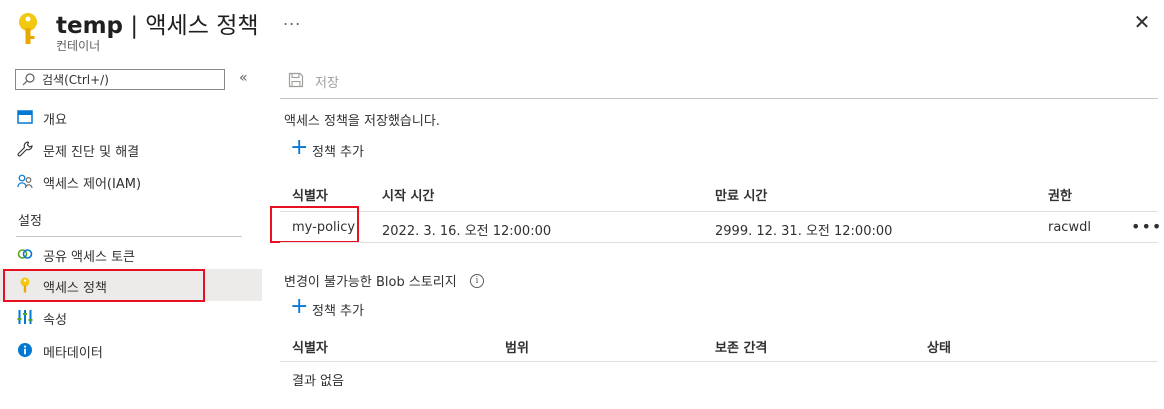 The height and width of the screenshot is (409, 1164). Describe the element at coordinates (741, 196) in the screenshot. I see `col-header-expiry-time: 만료 시간` at that location.